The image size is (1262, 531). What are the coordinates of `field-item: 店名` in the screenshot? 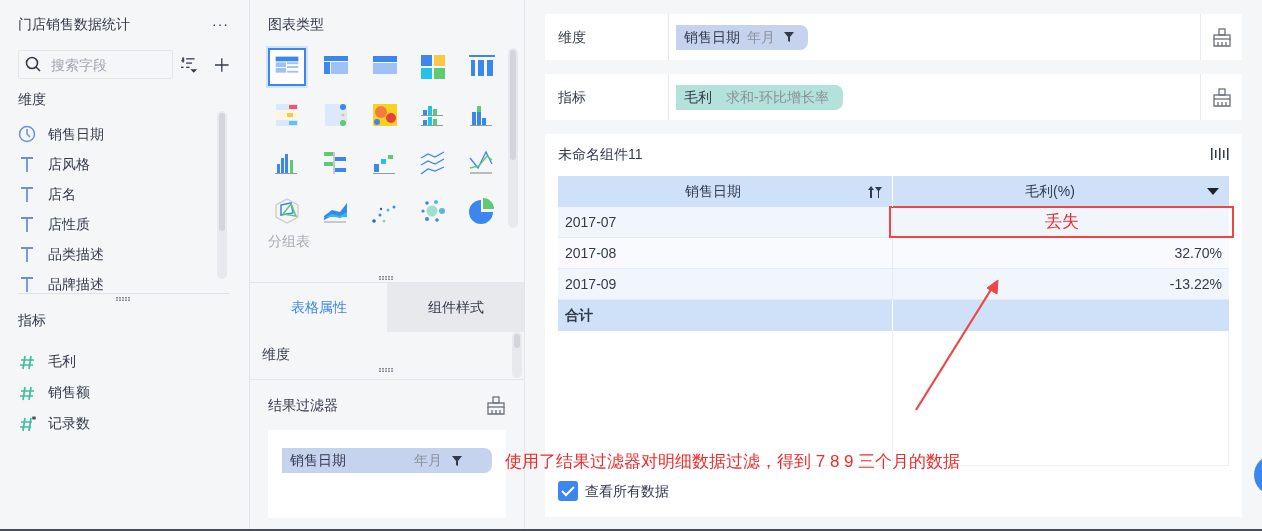 It's located at (117, 194).